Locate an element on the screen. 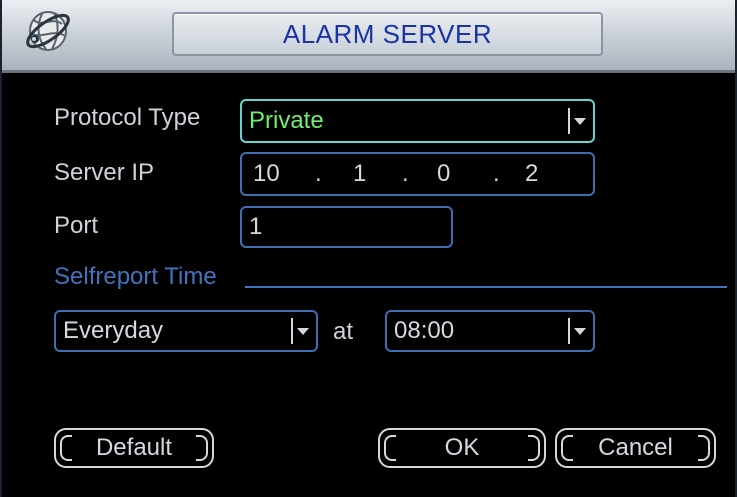 This screenshot has width=737, height=497. window-title: ALARM SERVER is located at coordinates (387, 34).